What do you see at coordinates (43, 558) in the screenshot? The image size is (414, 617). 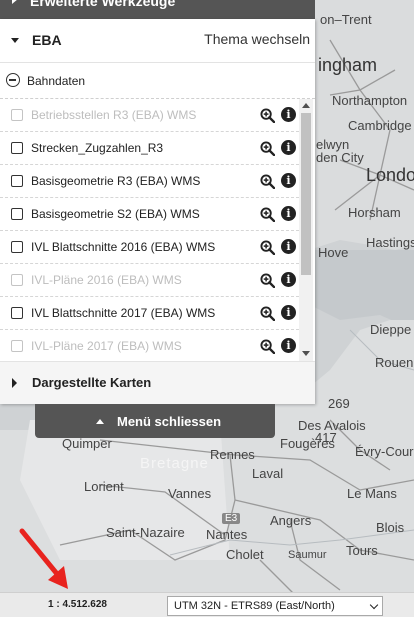 I see `red-arrow-annotation-icon` at bounding box center [43, 558].